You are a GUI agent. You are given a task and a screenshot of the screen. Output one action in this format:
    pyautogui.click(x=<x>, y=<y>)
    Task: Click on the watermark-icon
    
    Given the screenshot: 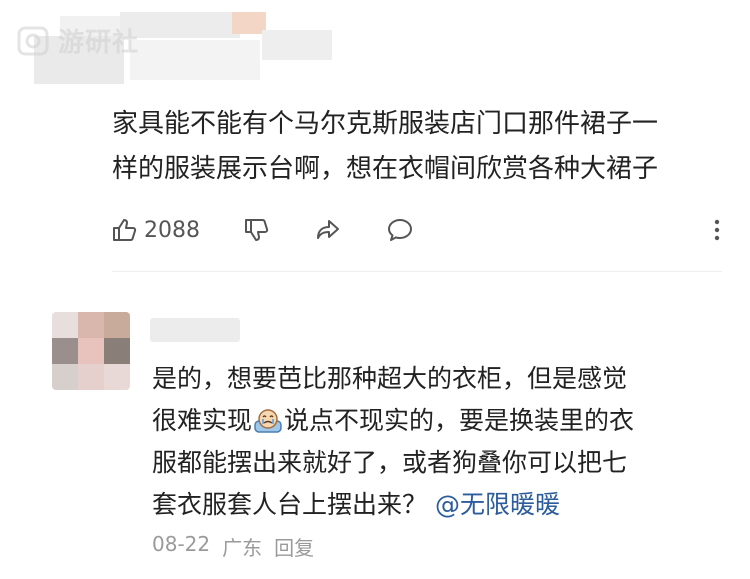 What is the action you would take?
    pyautogui.click(x=33, y=40)
    